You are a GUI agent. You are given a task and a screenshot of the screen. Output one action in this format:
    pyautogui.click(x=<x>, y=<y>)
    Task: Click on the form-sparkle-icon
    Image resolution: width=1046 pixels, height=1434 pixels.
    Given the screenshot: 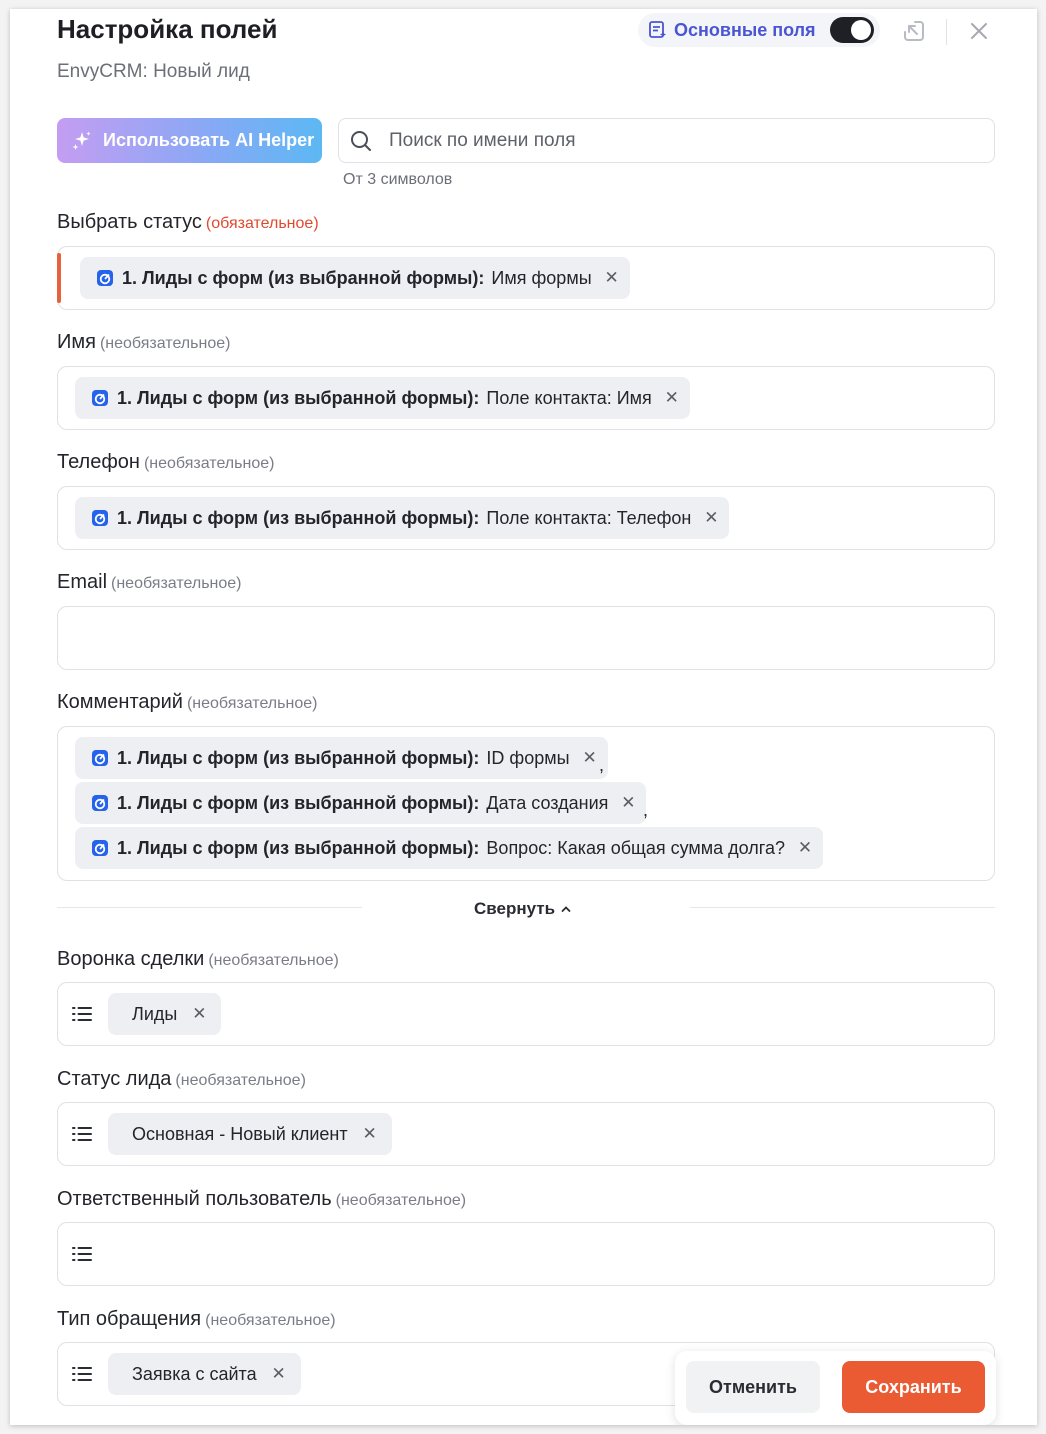 What is the action you would take?
    pyautogui.click(x=657, y=29)
    